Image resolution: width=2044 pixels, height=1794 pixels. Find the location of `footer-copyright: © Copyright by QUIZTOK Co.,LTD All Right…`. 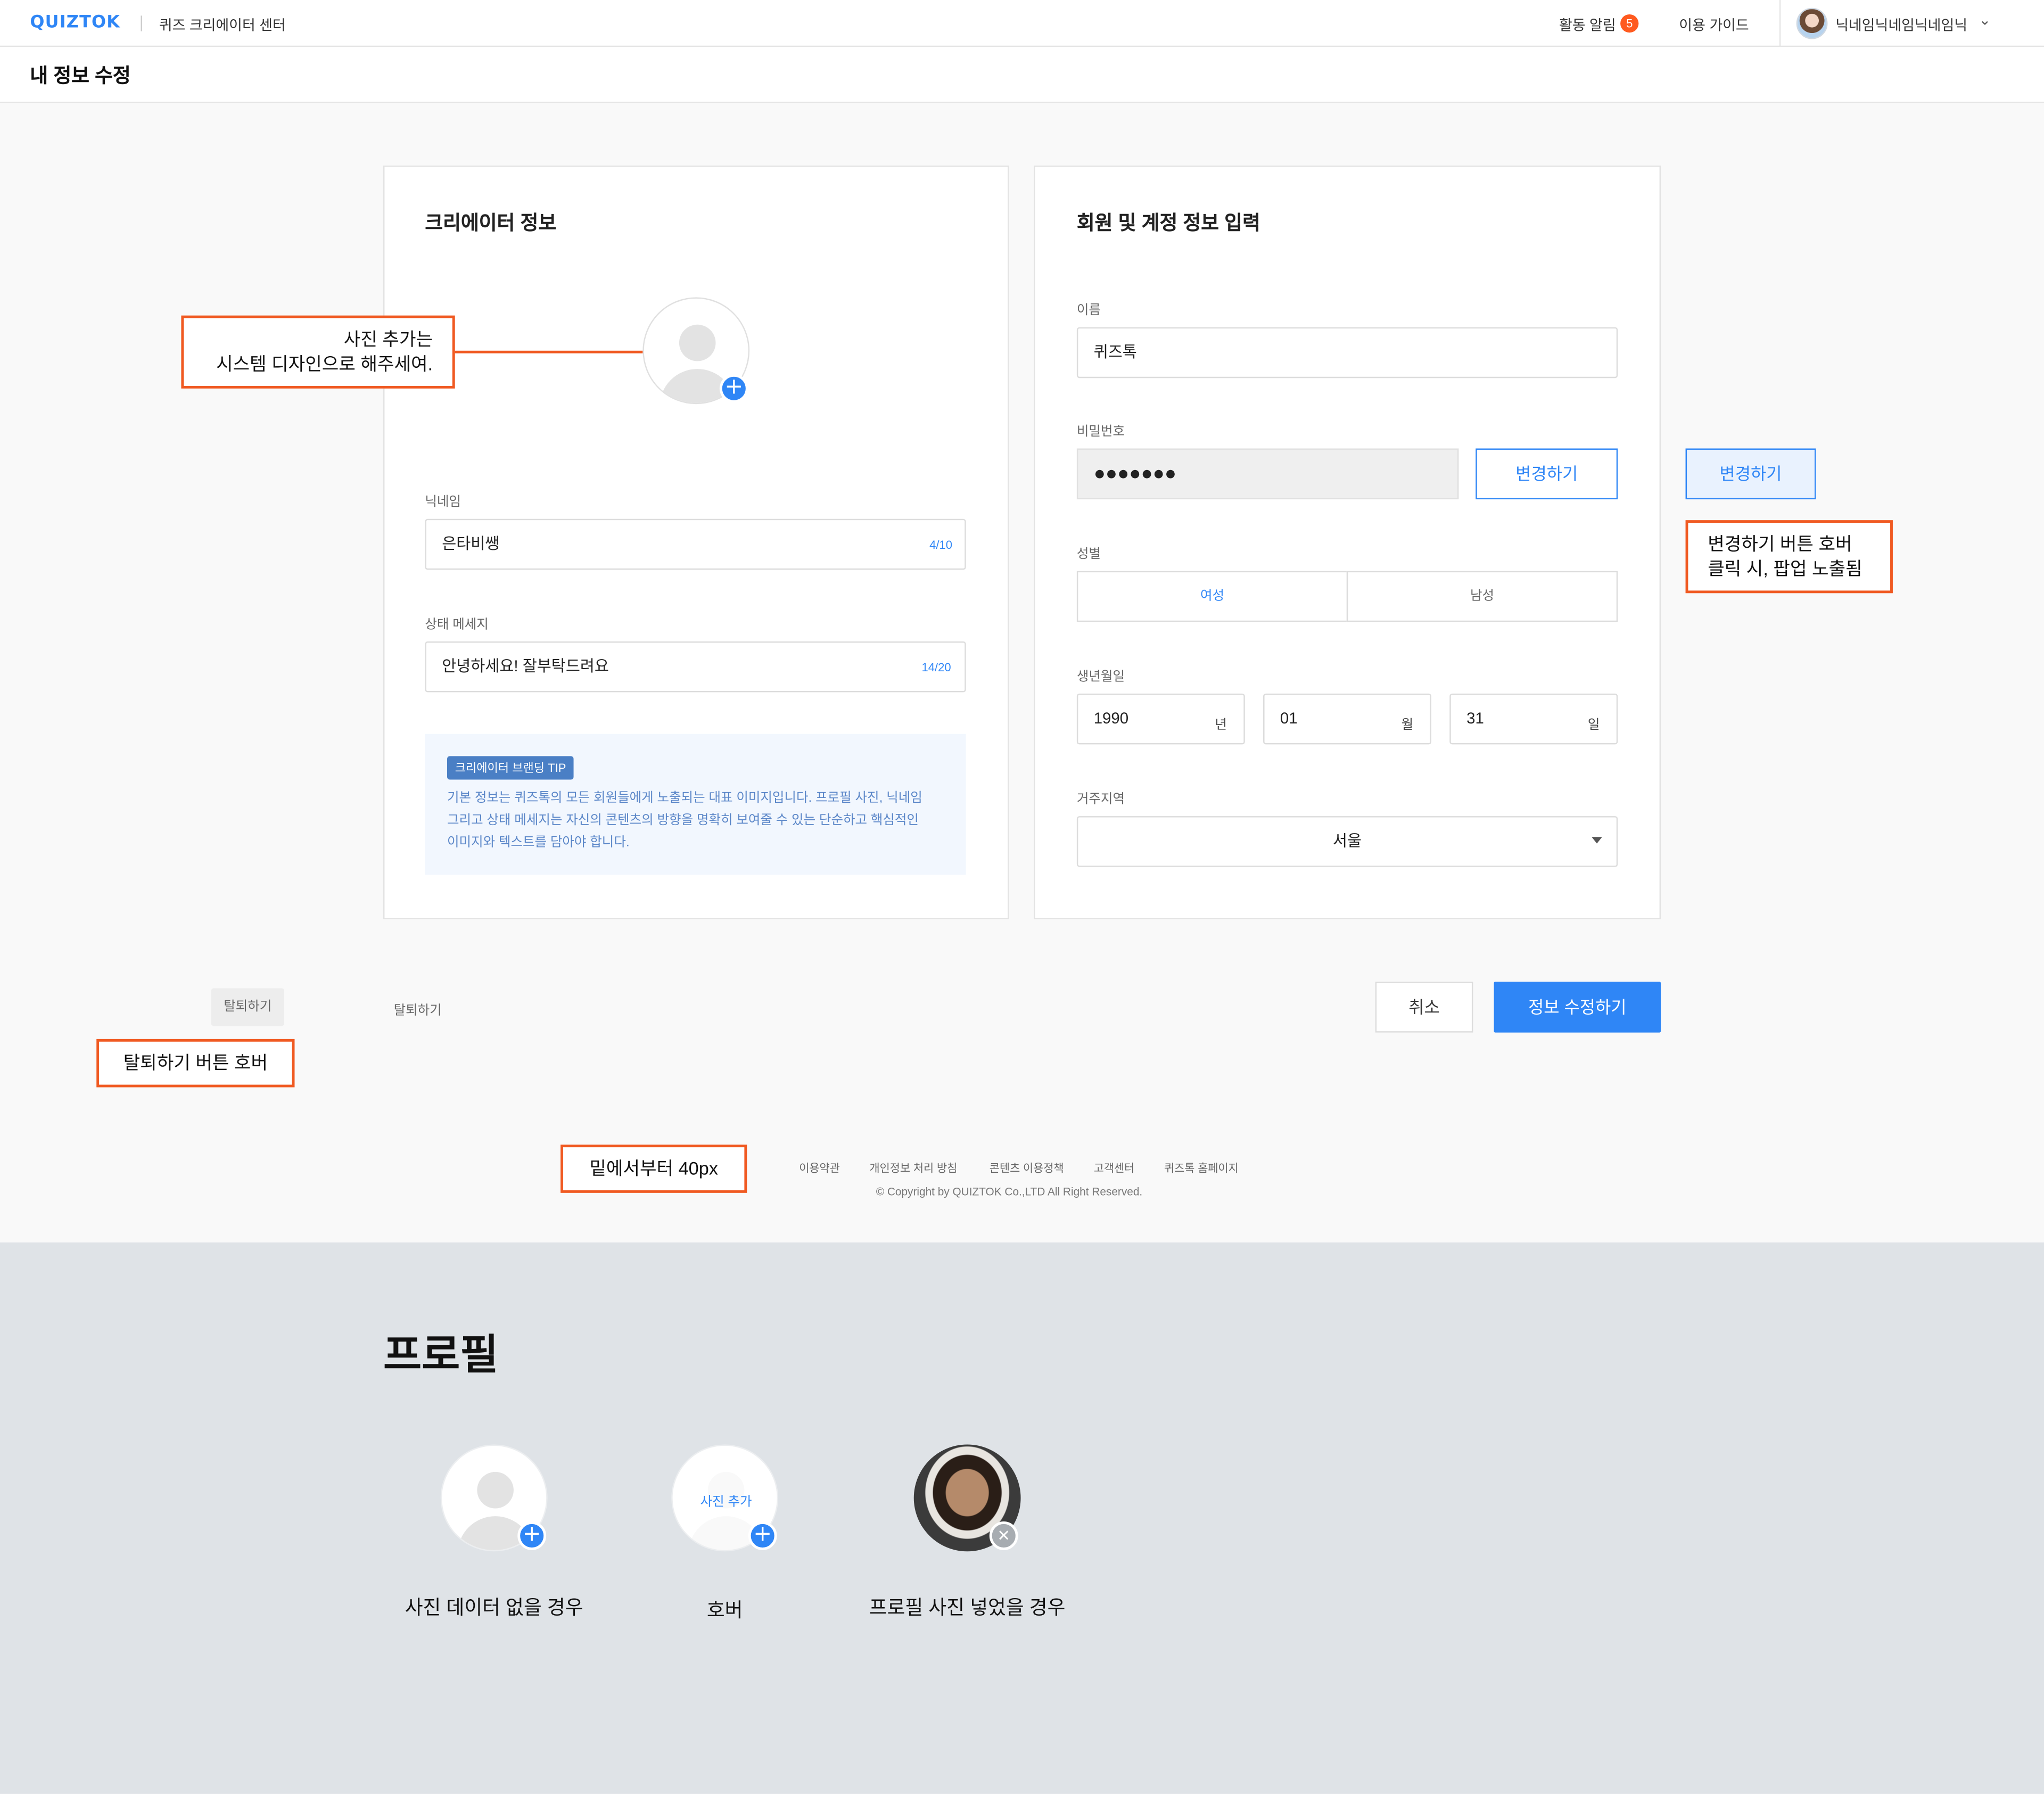

footer-copyright: © Copyright by QUIZTOK Co.,LTD All Right… is located at coordinates (1010, 1191).